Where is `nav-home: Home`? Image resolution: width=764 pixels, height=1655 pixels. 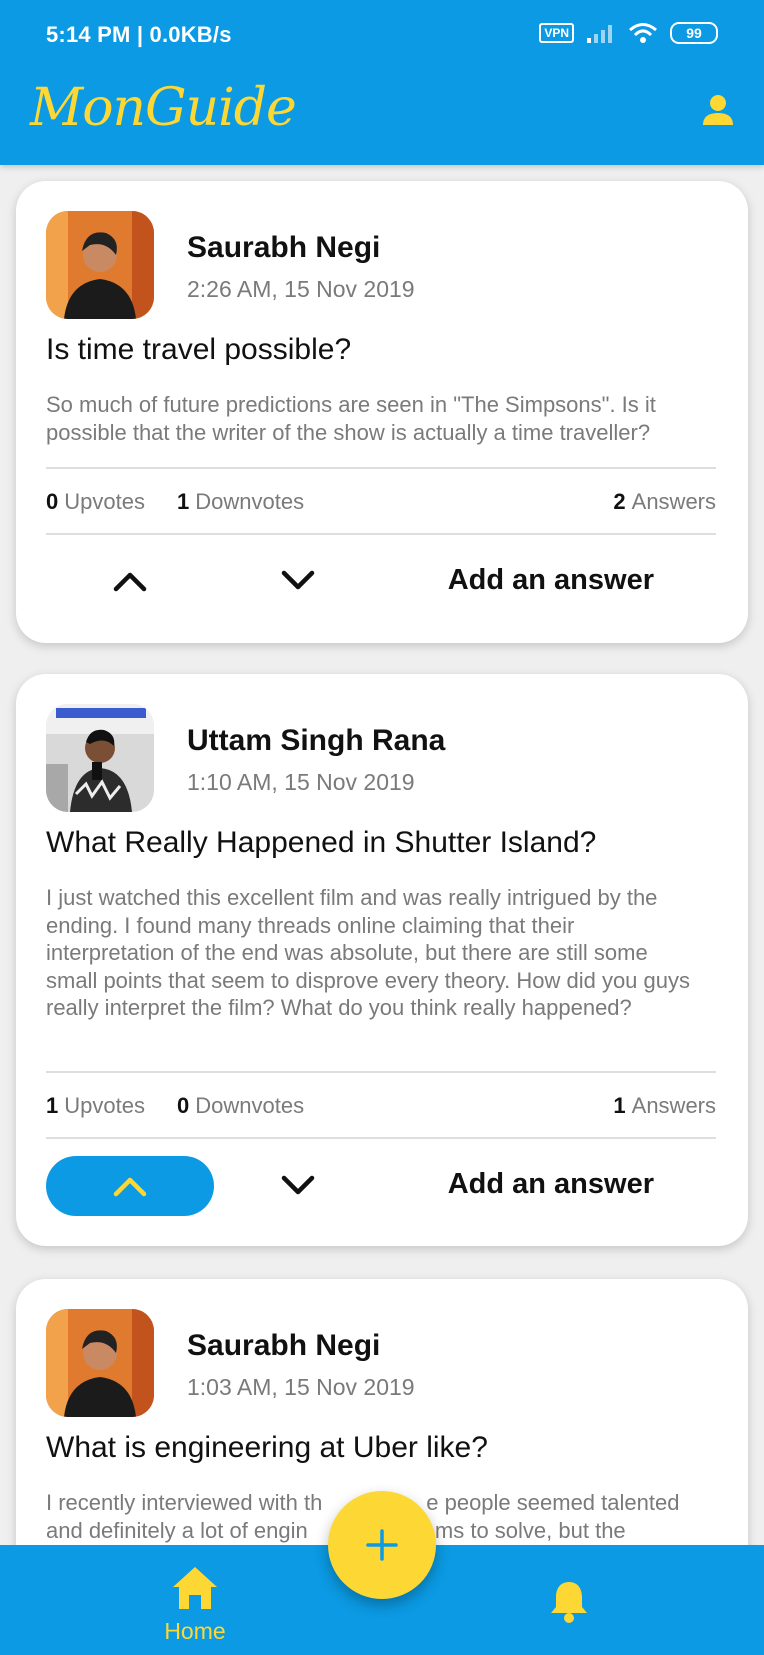
nav-home: Home is located at coordinates (195, 1605).